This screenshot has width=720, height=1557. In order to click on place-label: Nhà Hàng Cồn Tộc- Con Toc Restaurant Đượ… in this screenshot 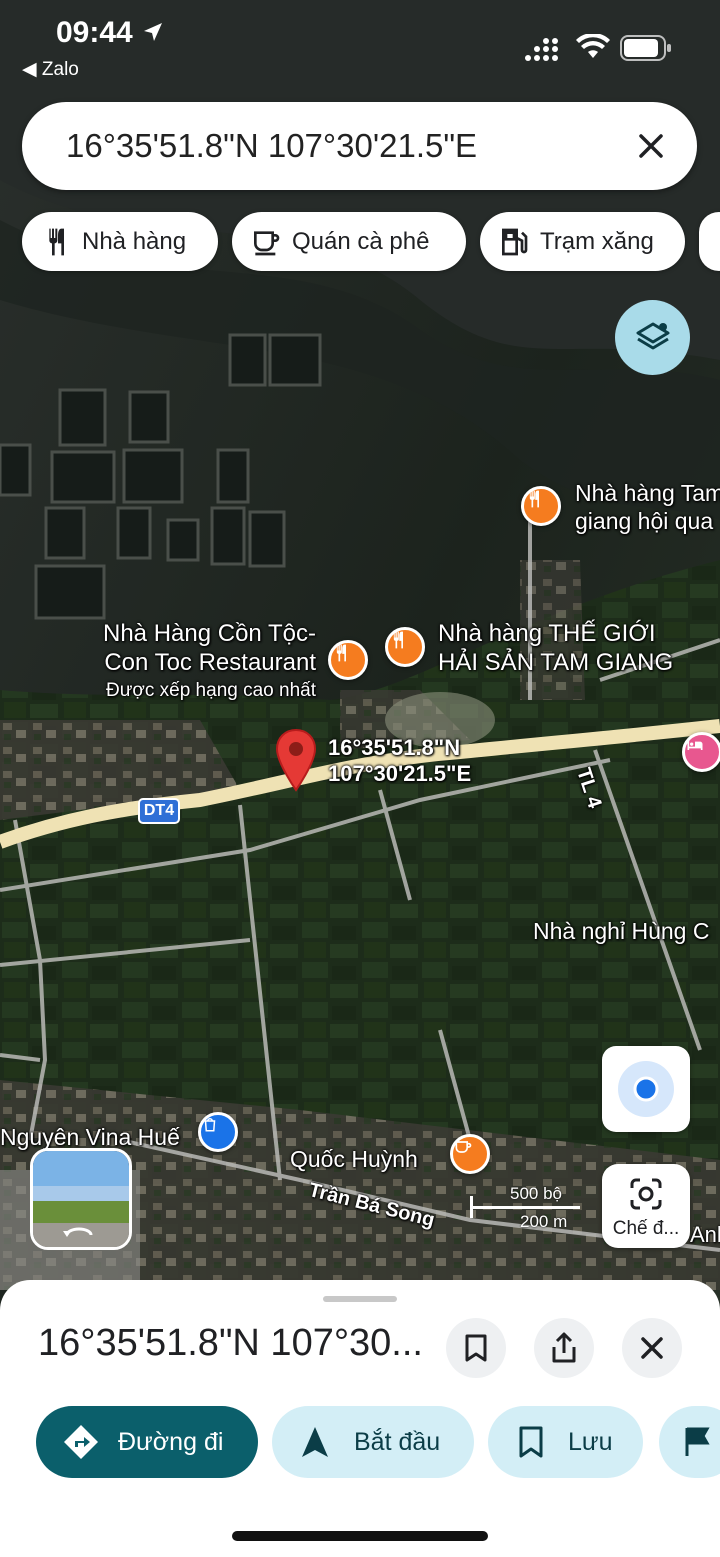, I will do `click(200, 661)`.